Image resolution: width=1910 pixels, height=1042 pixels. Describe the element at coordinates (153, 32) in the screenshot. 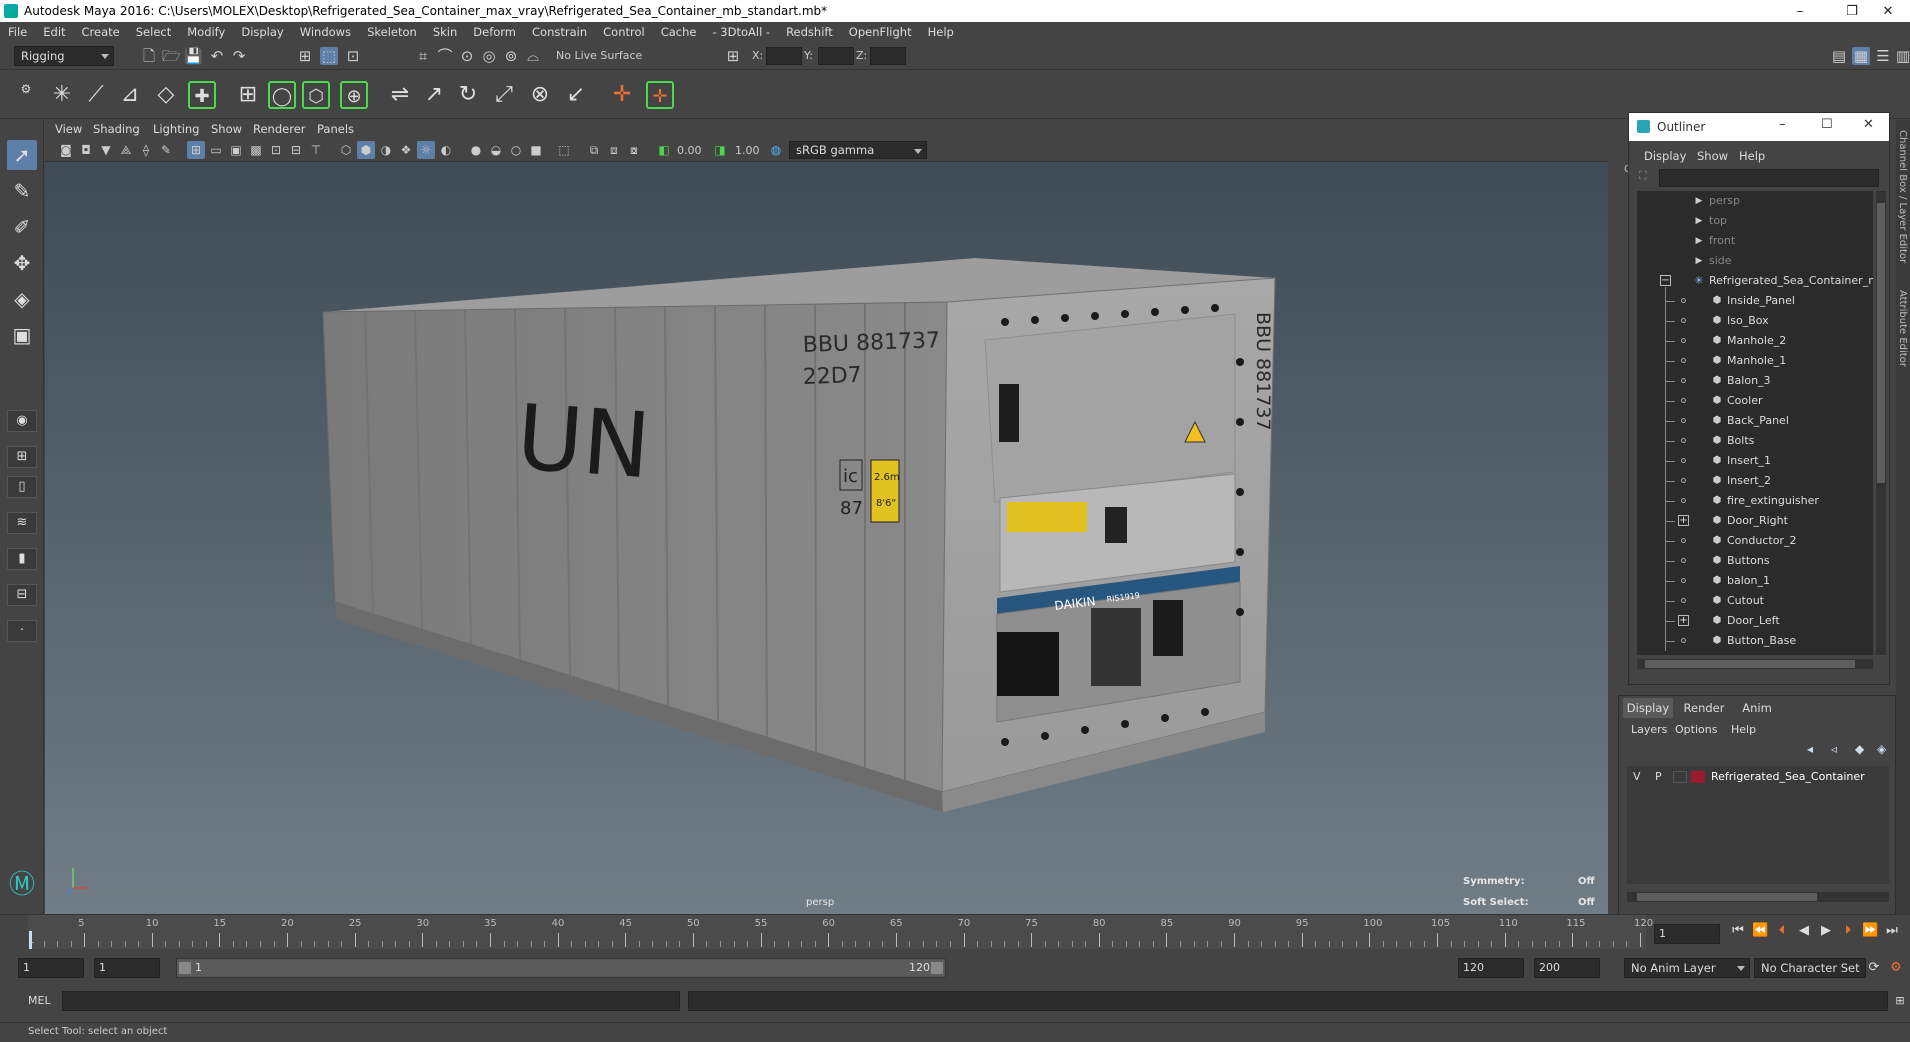

I see `menu-select: Select` at that location.